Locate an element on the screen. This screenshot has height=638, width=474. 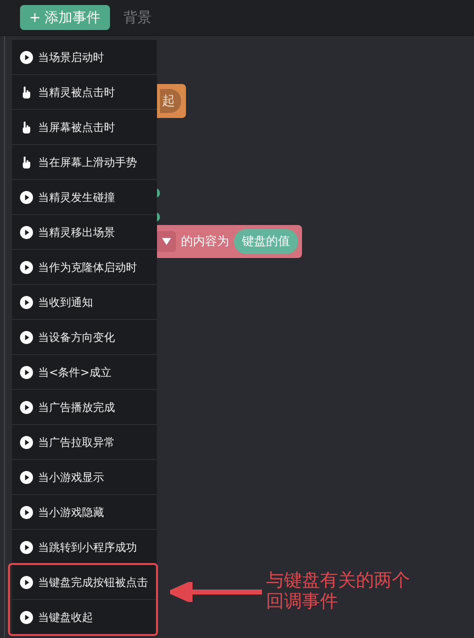
menu-item: 当收到通知 is located at coordinates (84, 302).